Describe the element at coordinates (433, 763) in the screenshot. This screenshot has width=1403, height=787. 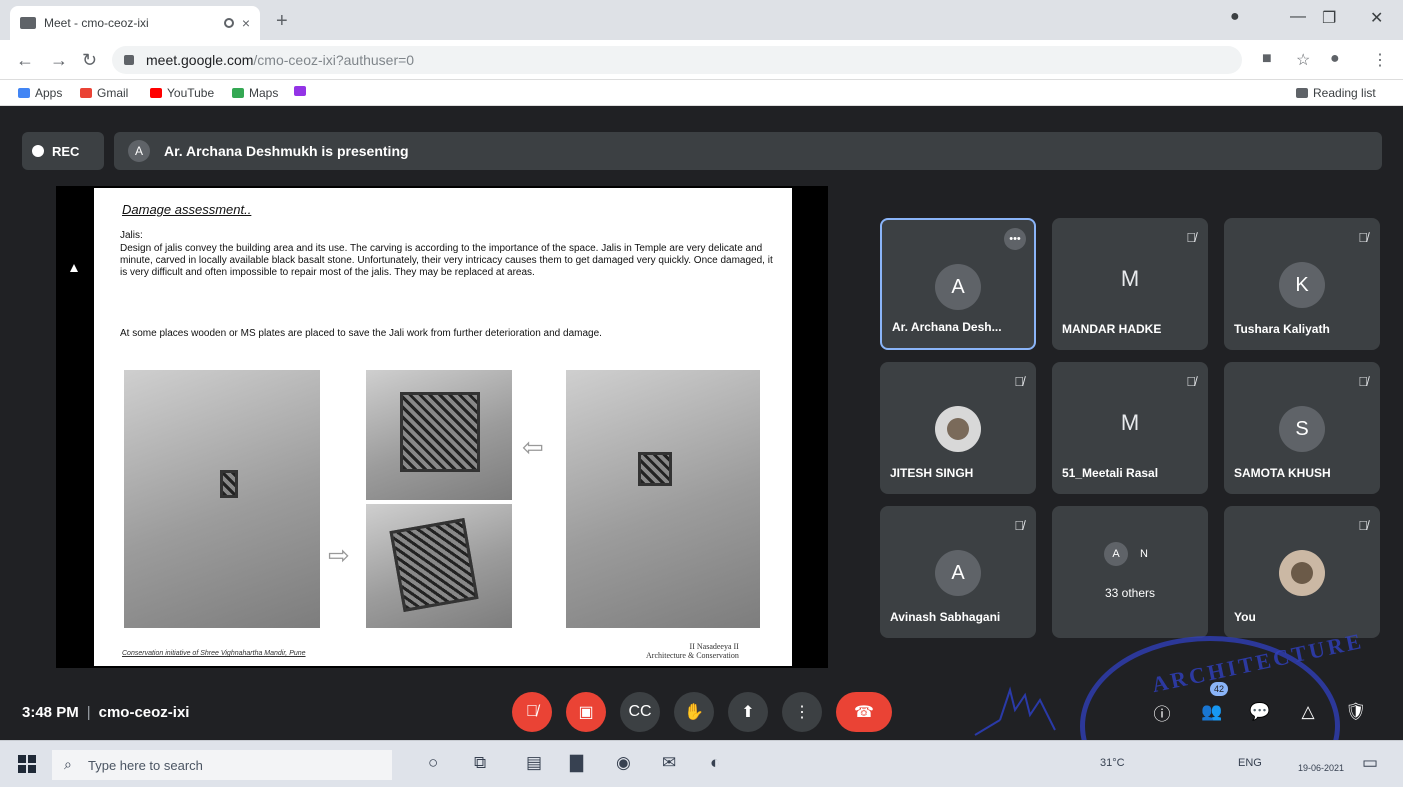
I see `cortana-icon: ○` at that location.